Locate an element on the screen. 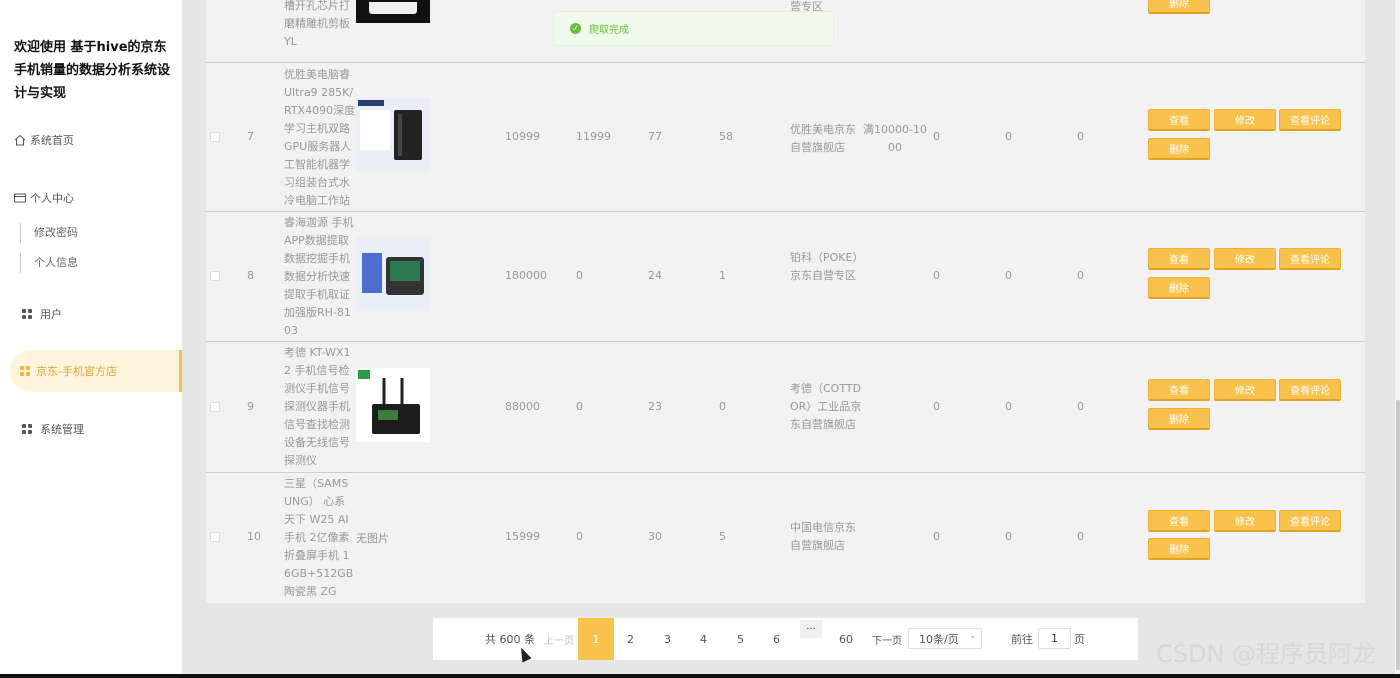 The height and width of the screenshot is (678, 1400). price: 180000 is located at coordinates (526, 275).